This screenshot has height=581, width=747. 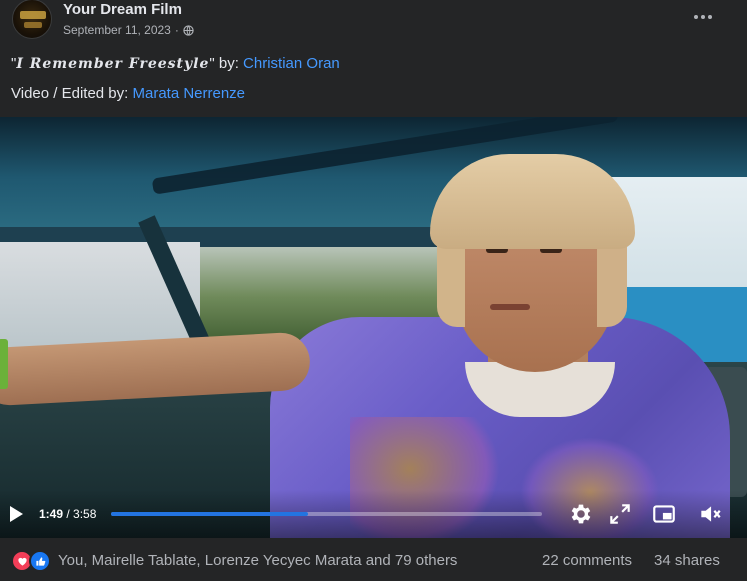 I want to click on page-avatar, so click(x=32, y=19).